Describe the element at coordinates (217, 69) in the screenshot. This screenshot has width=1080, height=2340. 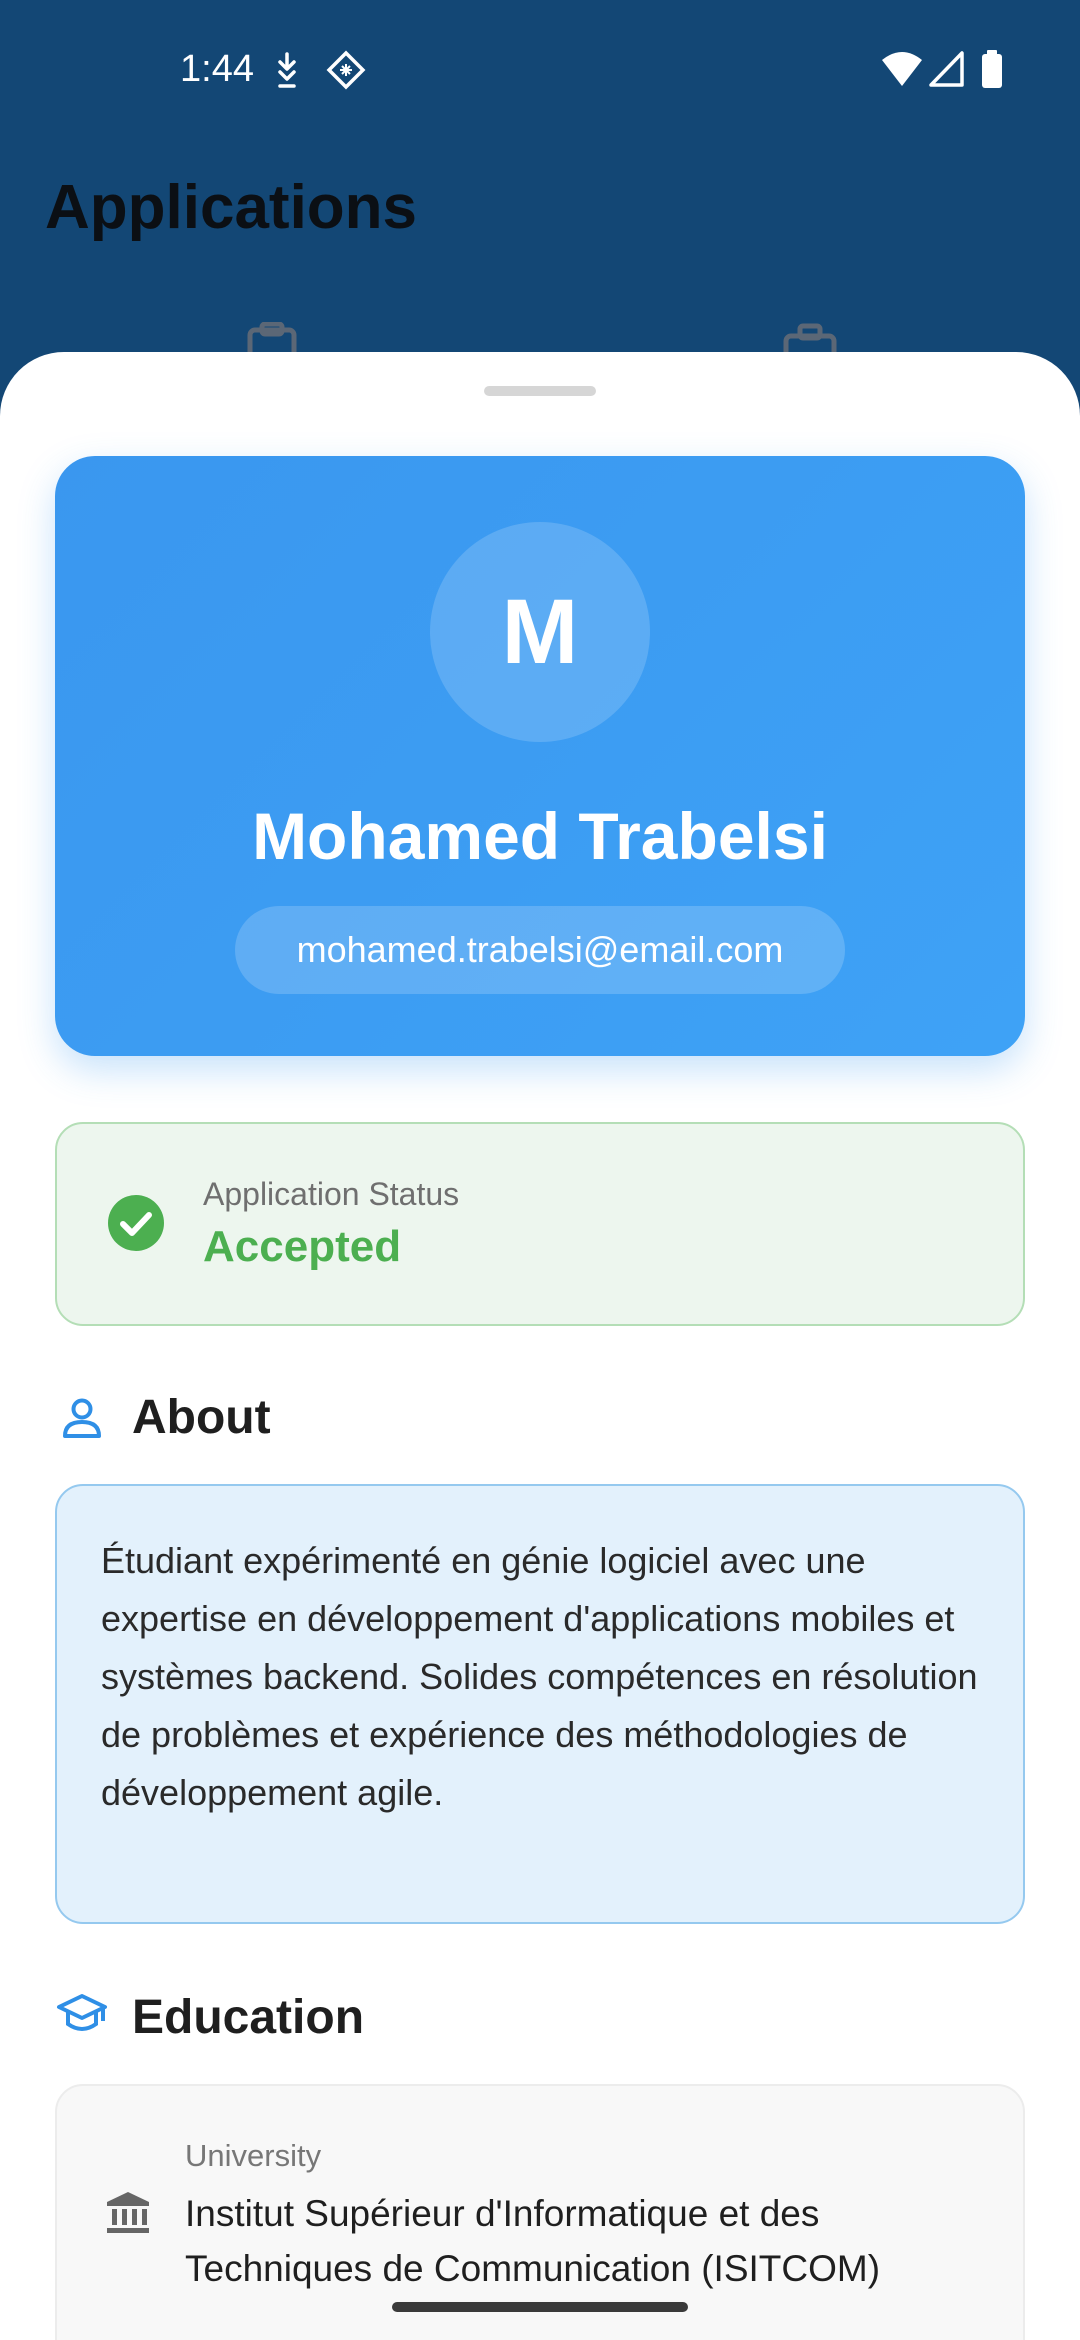
I see `status-time: 1:44` at that location.